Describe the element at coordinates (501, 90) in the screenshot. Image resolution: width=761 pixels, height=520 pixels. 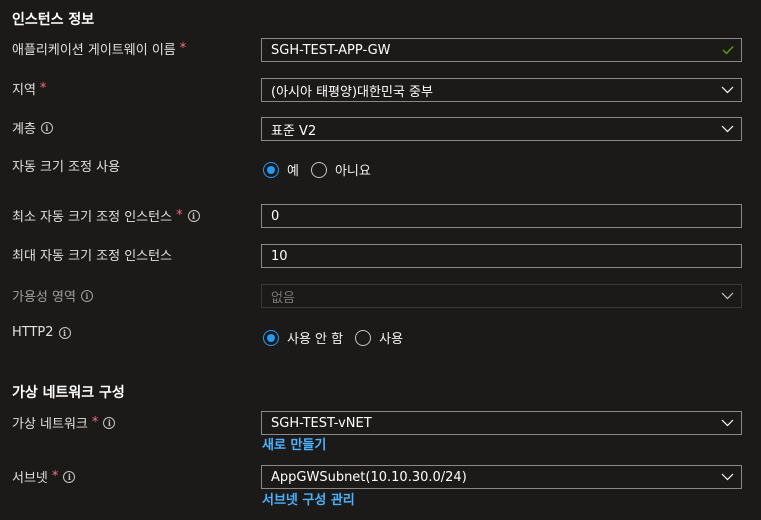
I see `region-dropdown: (아시아 태평양)대한민국 중부` at that location.